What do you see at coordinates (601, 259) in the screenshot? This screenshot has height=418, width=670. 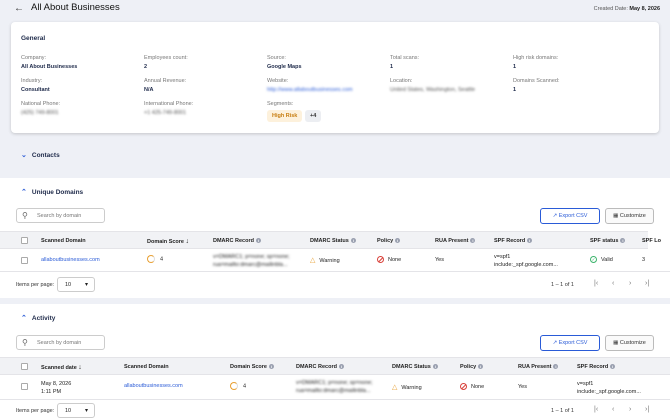 I see `spf-status: ✓ Valid` at bounding box center [601, 259].